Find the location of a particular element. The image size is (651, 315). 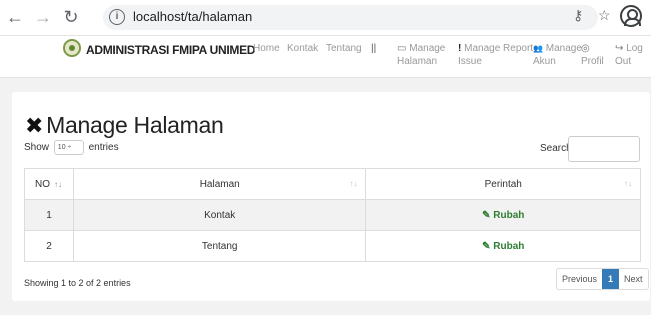

header-perintah: Perintah ↑↓ is located at coordinates (503, 184).